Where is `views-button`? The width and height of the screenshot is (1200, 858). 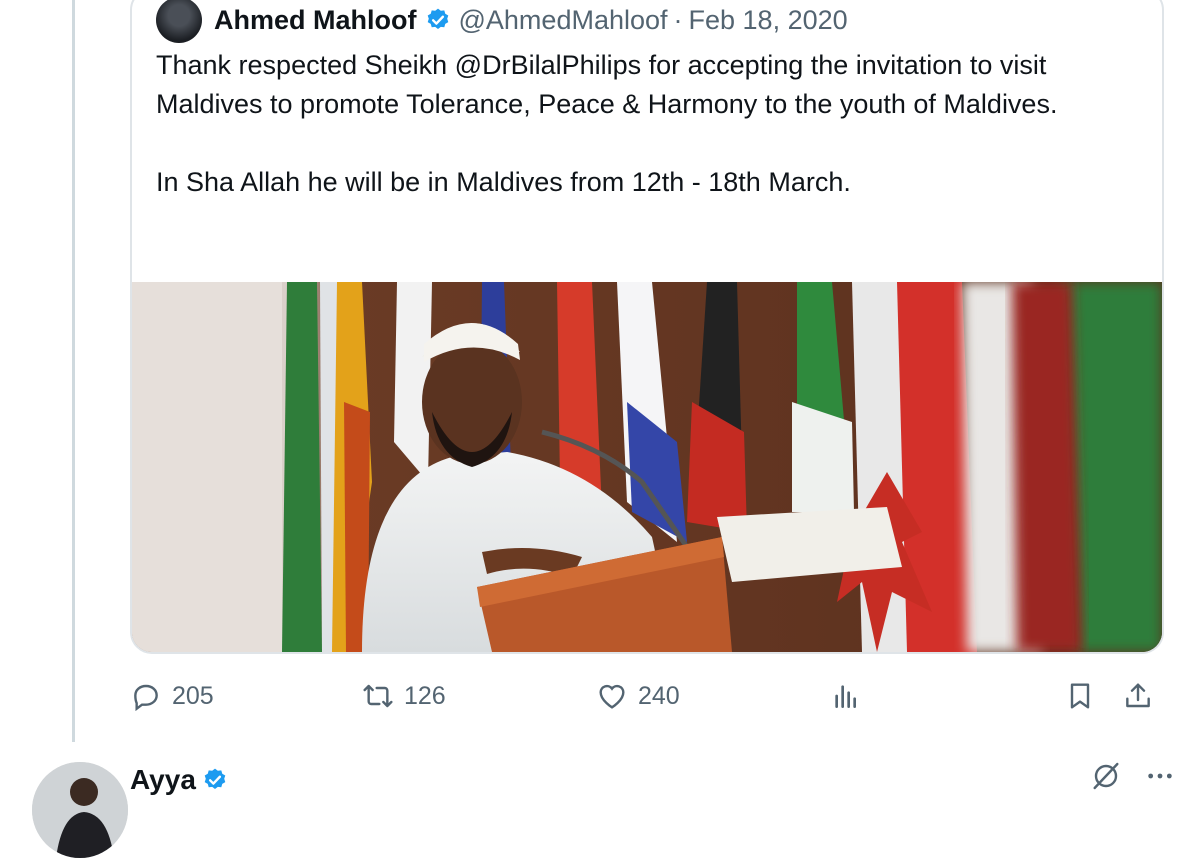 views-button is located at coordinates (851, 696).